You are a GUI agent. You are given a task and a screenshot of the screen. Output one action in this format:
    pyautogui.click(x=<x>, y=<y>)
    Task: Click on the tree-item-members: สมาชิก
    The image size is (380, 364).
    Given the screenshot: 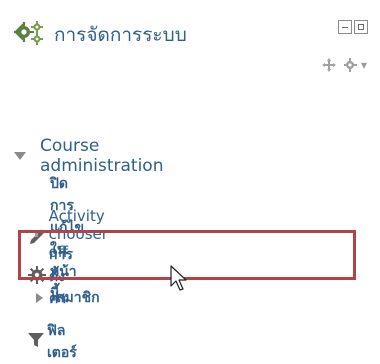 What is the action you would take?
    pyautogui.click(x=68, y=298)
    